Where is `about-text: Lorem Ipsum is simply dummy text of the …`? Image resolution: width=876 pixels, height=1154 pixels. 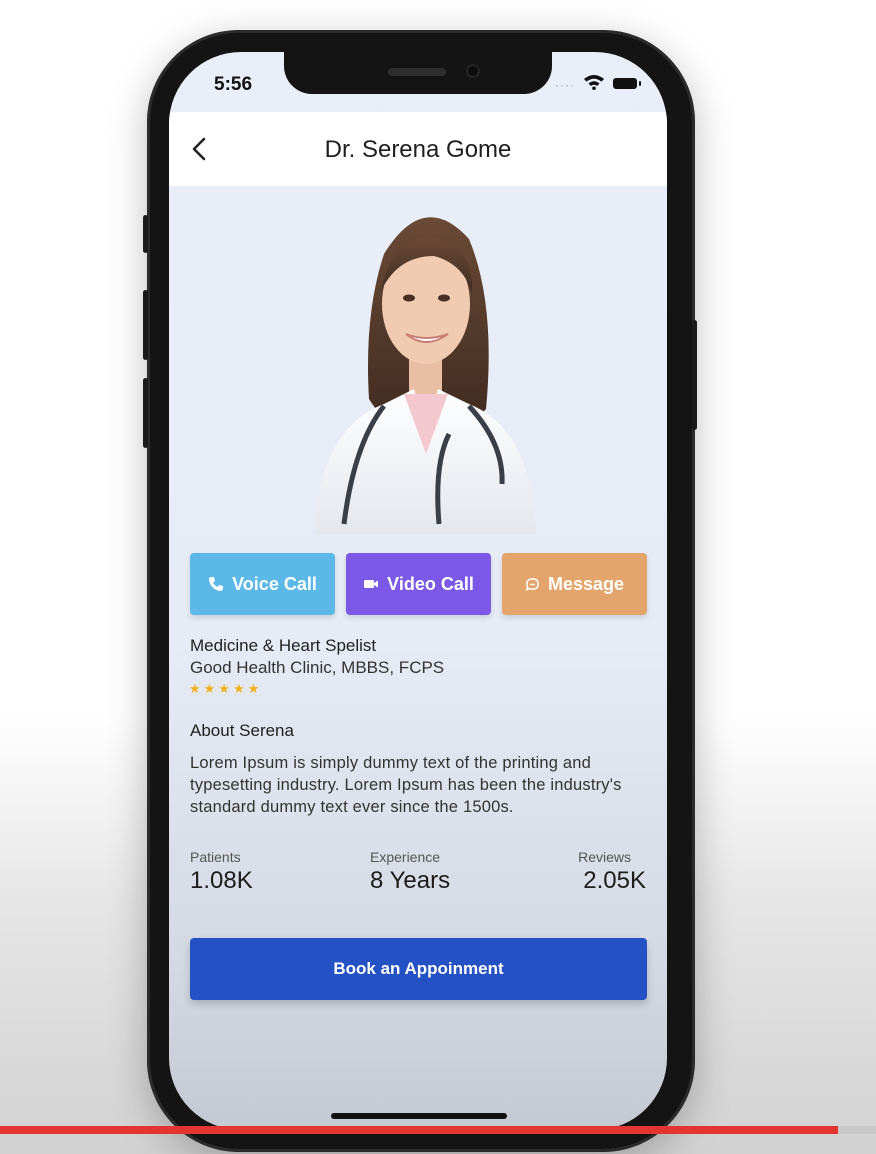 about-text: Lorem Ipsum is simply dummy text of the … is located at coordinates (406, 785).